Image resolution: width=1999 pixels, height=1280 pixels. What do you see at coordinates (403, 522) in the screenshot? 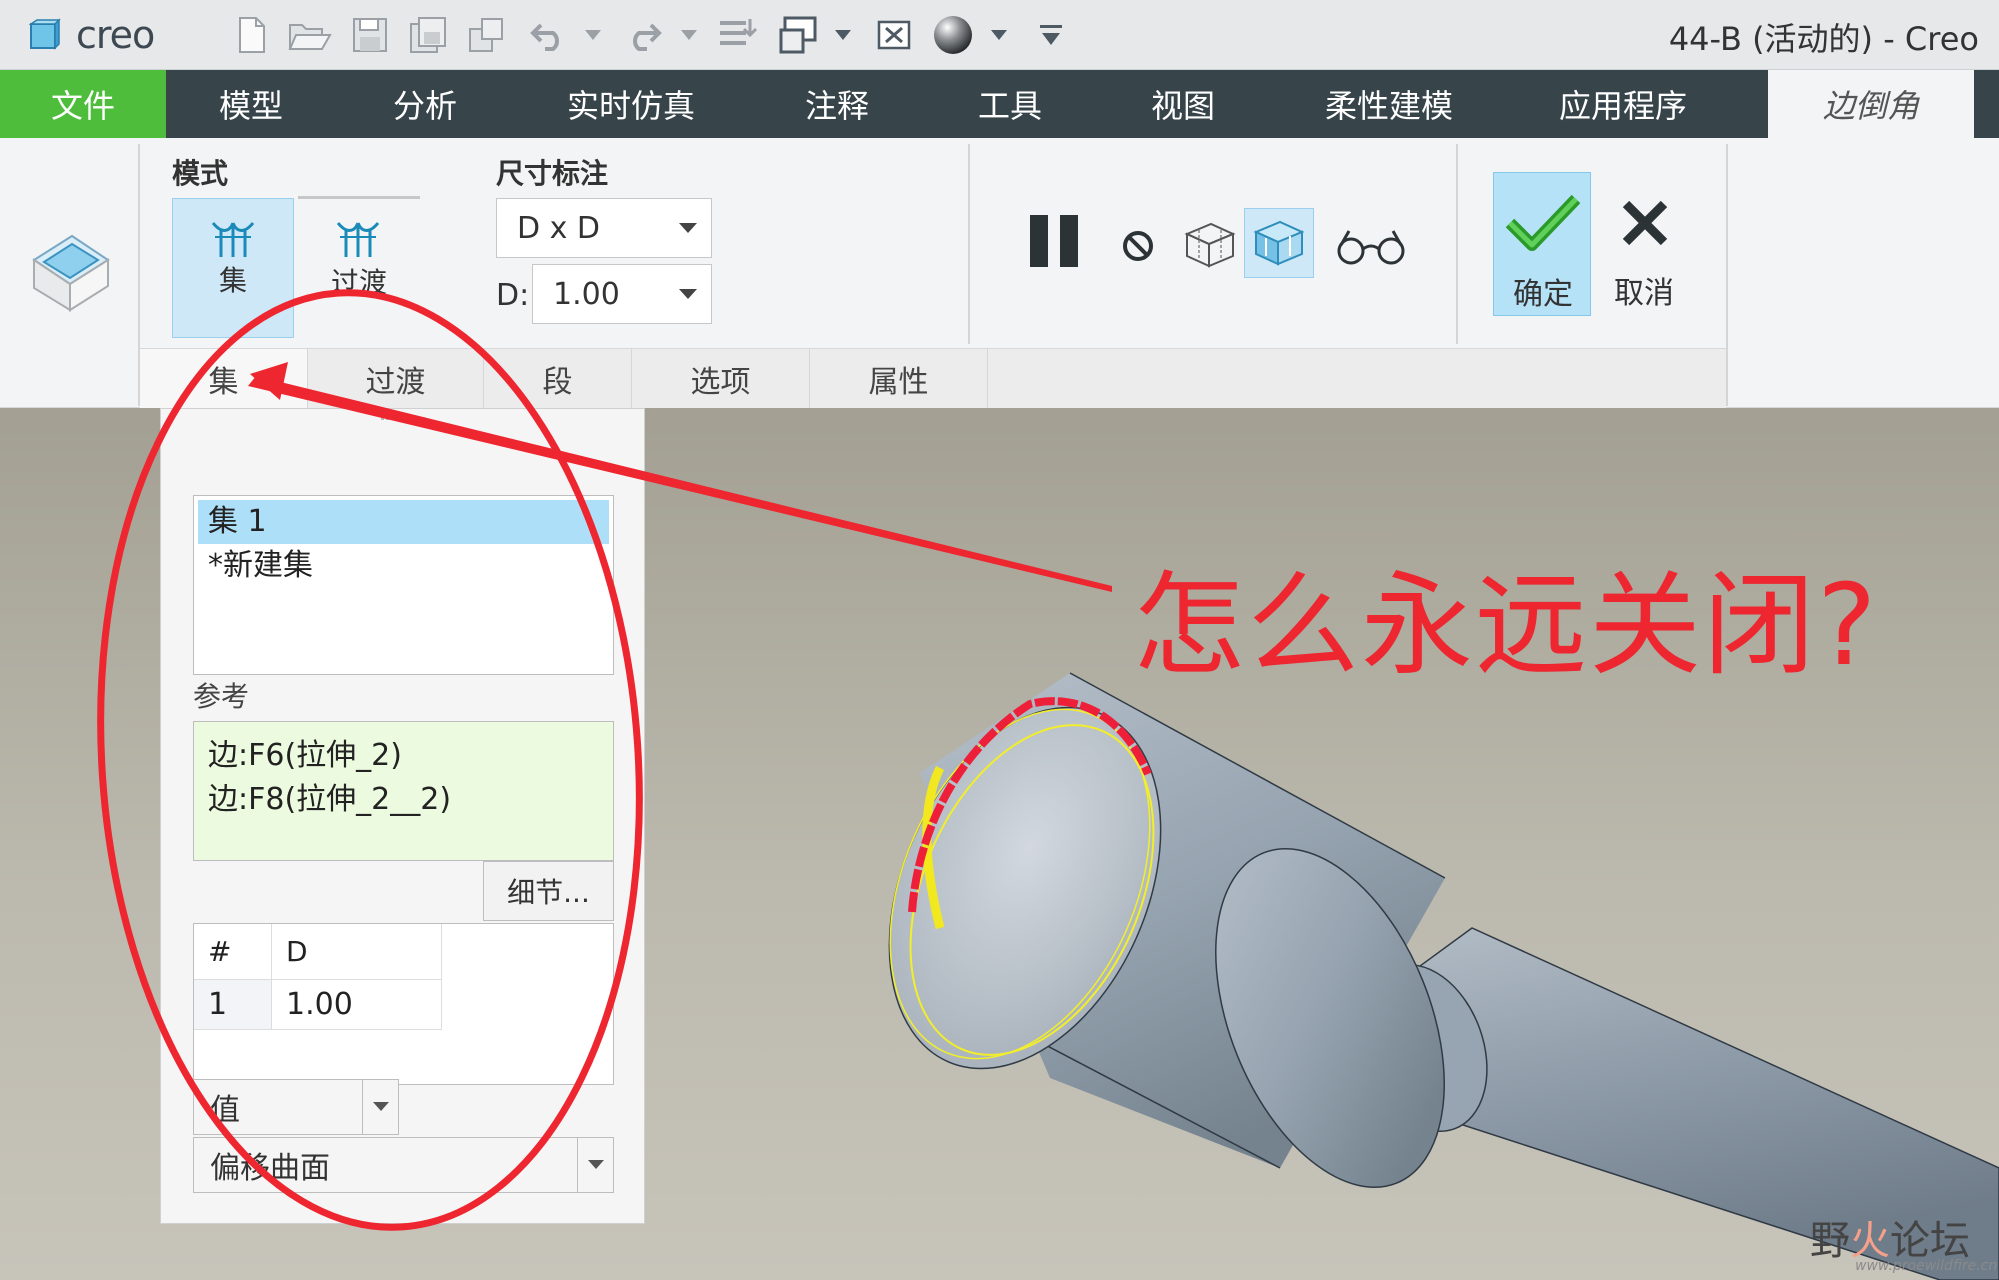
I see `set-list-item: 集 1` at bounding box center [403, 522].